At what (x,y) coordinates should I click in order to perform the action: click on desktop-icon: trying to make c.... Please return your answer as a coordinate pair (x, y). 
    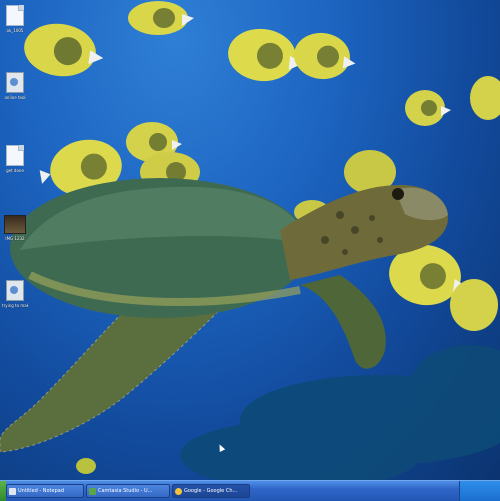
    Looking at the image, I should click on (15, 294).